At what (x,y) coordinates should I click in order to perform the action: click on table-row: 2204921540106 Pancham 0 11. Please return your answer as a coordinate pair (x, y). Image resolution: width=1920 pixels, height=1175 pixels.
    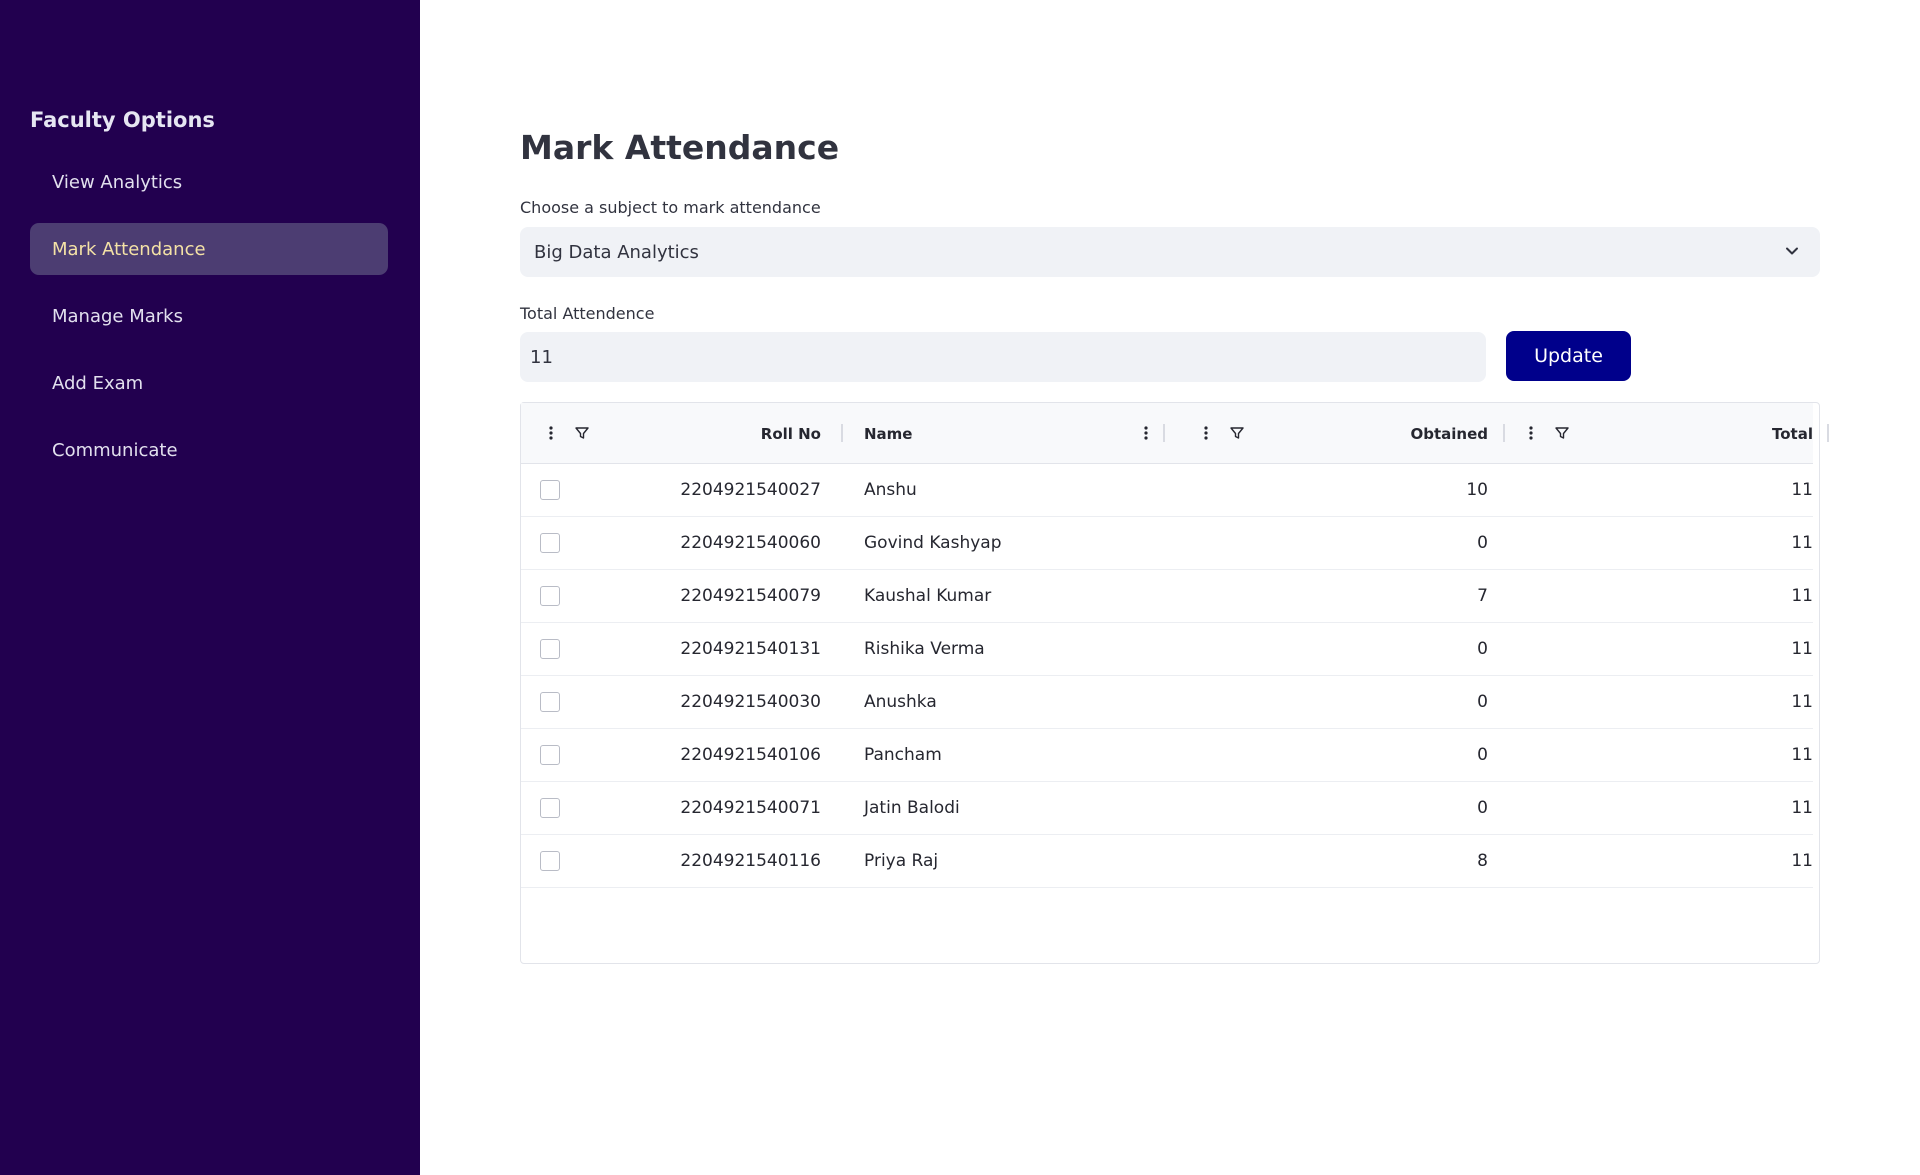
    Looking at the image, I should click on (1167, 755).